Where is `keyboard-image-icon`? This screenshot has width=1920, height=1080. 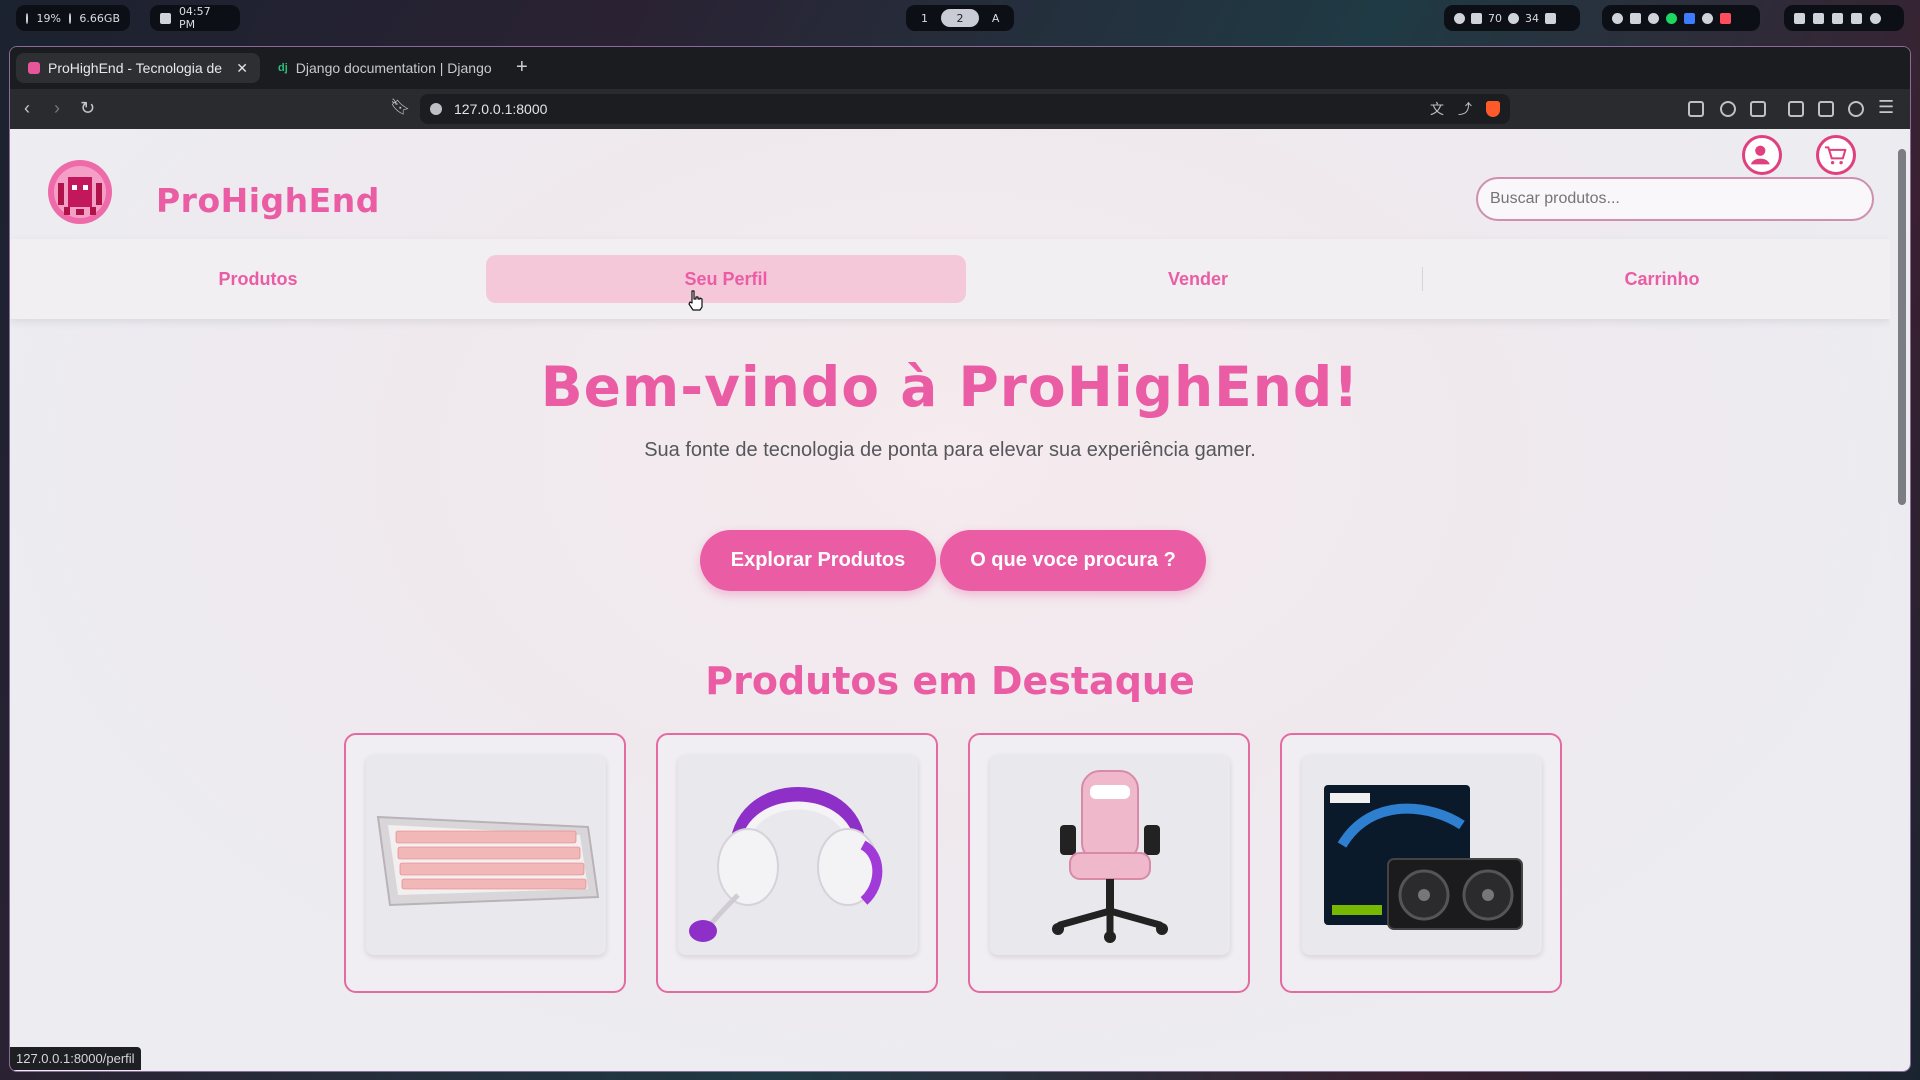 keyboard-image-icon is located at coordinates (486, 855).